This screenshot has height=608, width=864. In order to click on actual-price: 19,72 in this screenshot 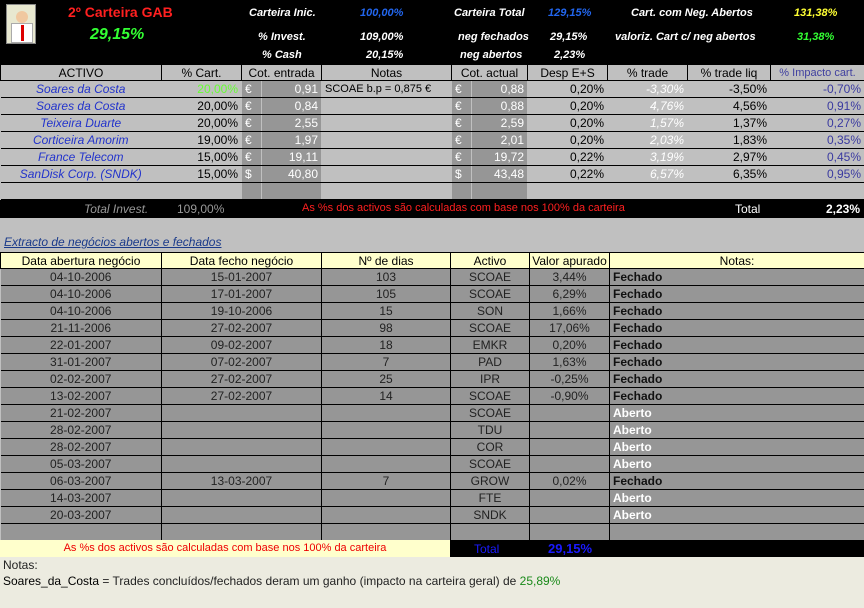, I will do `click(500, 157)`.